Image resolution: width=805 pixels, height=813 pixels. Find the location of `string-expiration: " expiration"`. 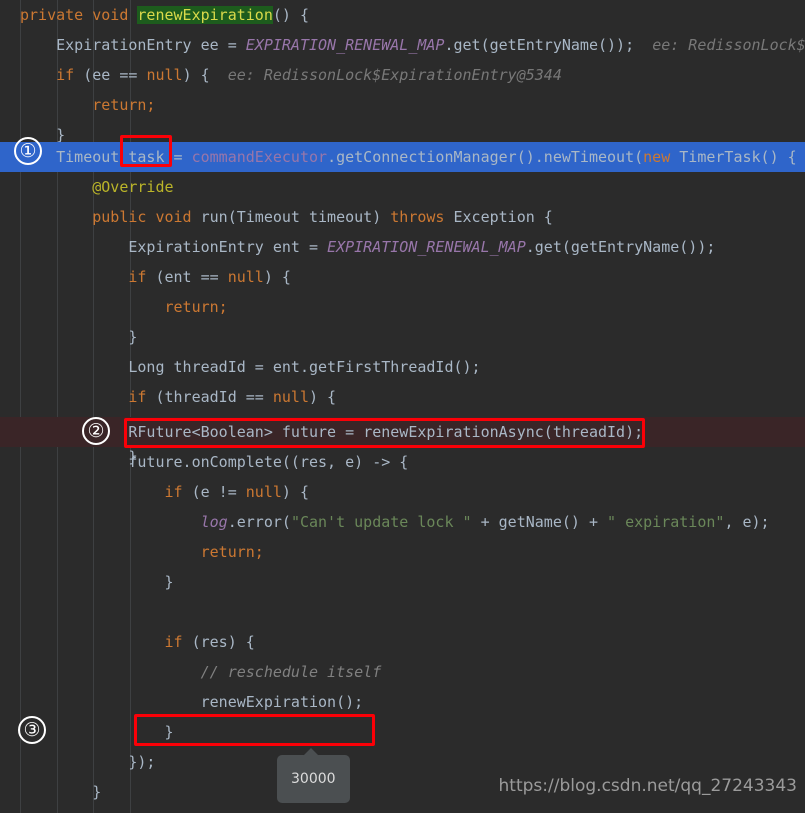

string-expiration: " expiration" is located at coordinates (666, 522).